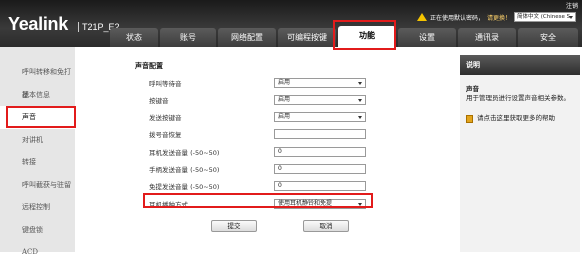 This screenshot has height=264, width=582. What do you see at coordinates (37, 80) in the screenshot?
I see `sidebar-item-forward-dnd: 呼叫转移和免打扰` at bounding box center [37, 80].